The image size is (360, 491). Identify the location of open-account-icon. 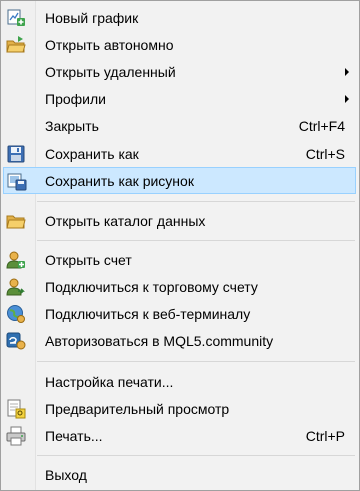
(16, 260).